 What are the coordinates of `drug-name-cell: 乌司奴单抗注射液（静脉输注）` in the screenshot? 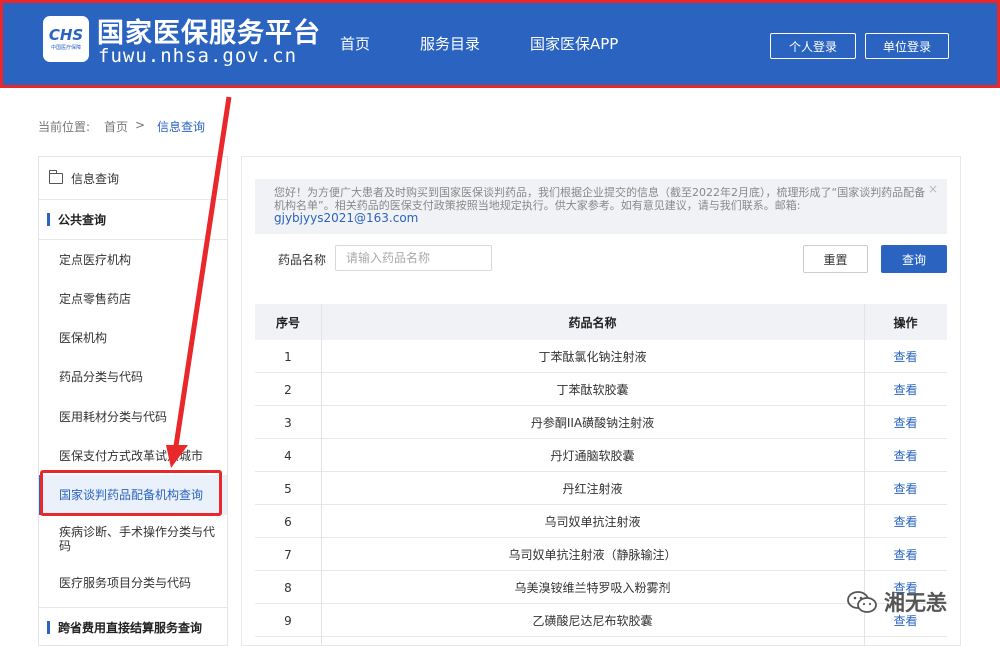 It's located at (592, 555).